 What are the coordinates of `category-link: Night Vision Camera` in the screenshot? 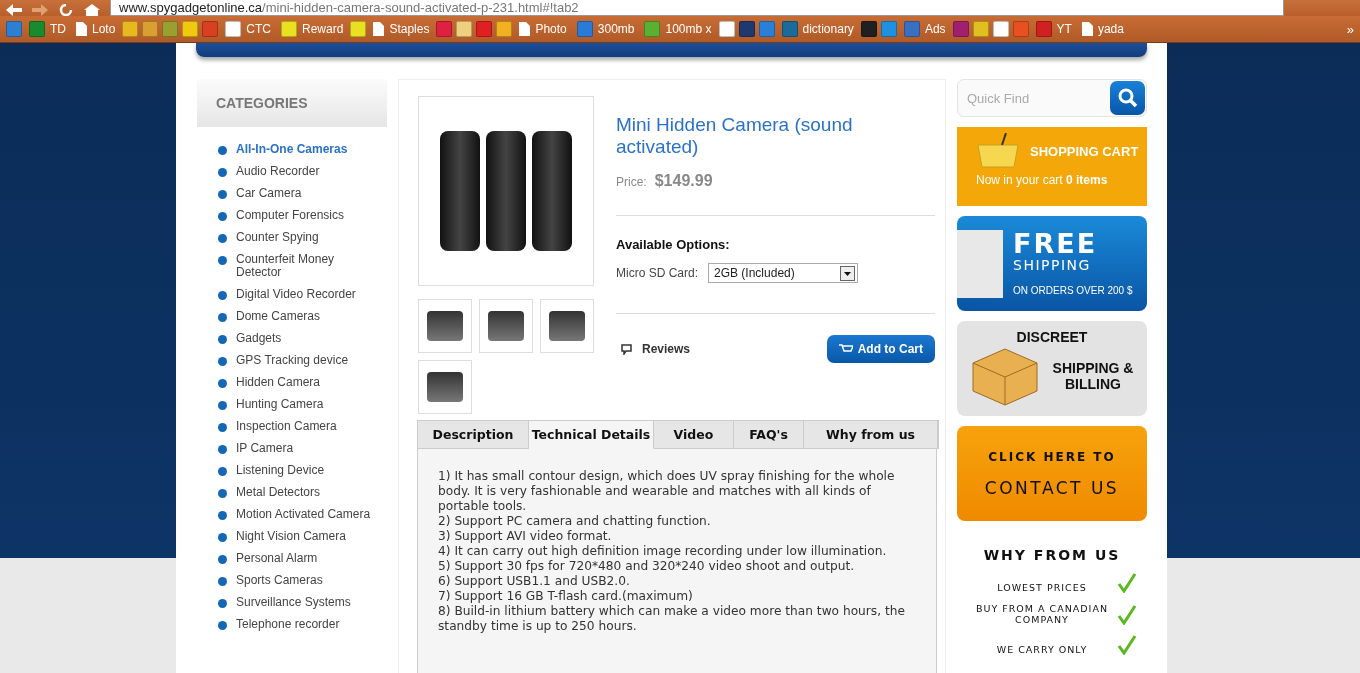 It's located at (306, 536).